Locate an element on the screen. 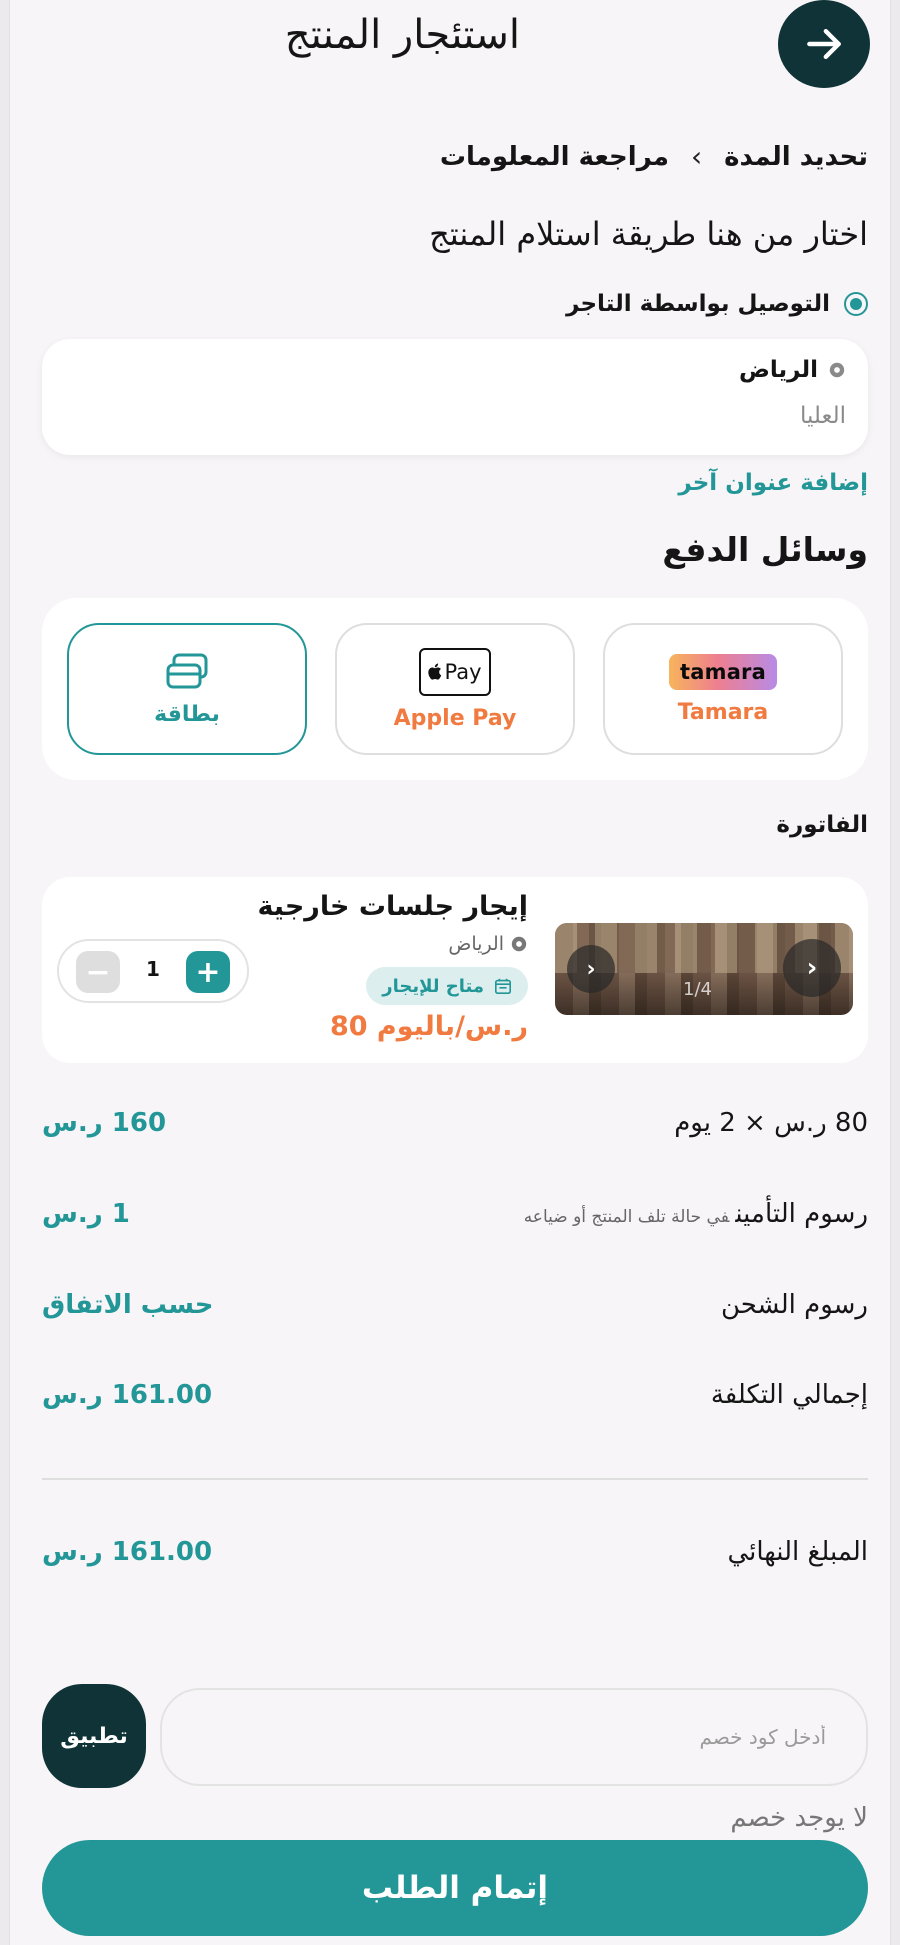  complete-order-button: إتمام الطلب is located at coordinates (455, 1888).